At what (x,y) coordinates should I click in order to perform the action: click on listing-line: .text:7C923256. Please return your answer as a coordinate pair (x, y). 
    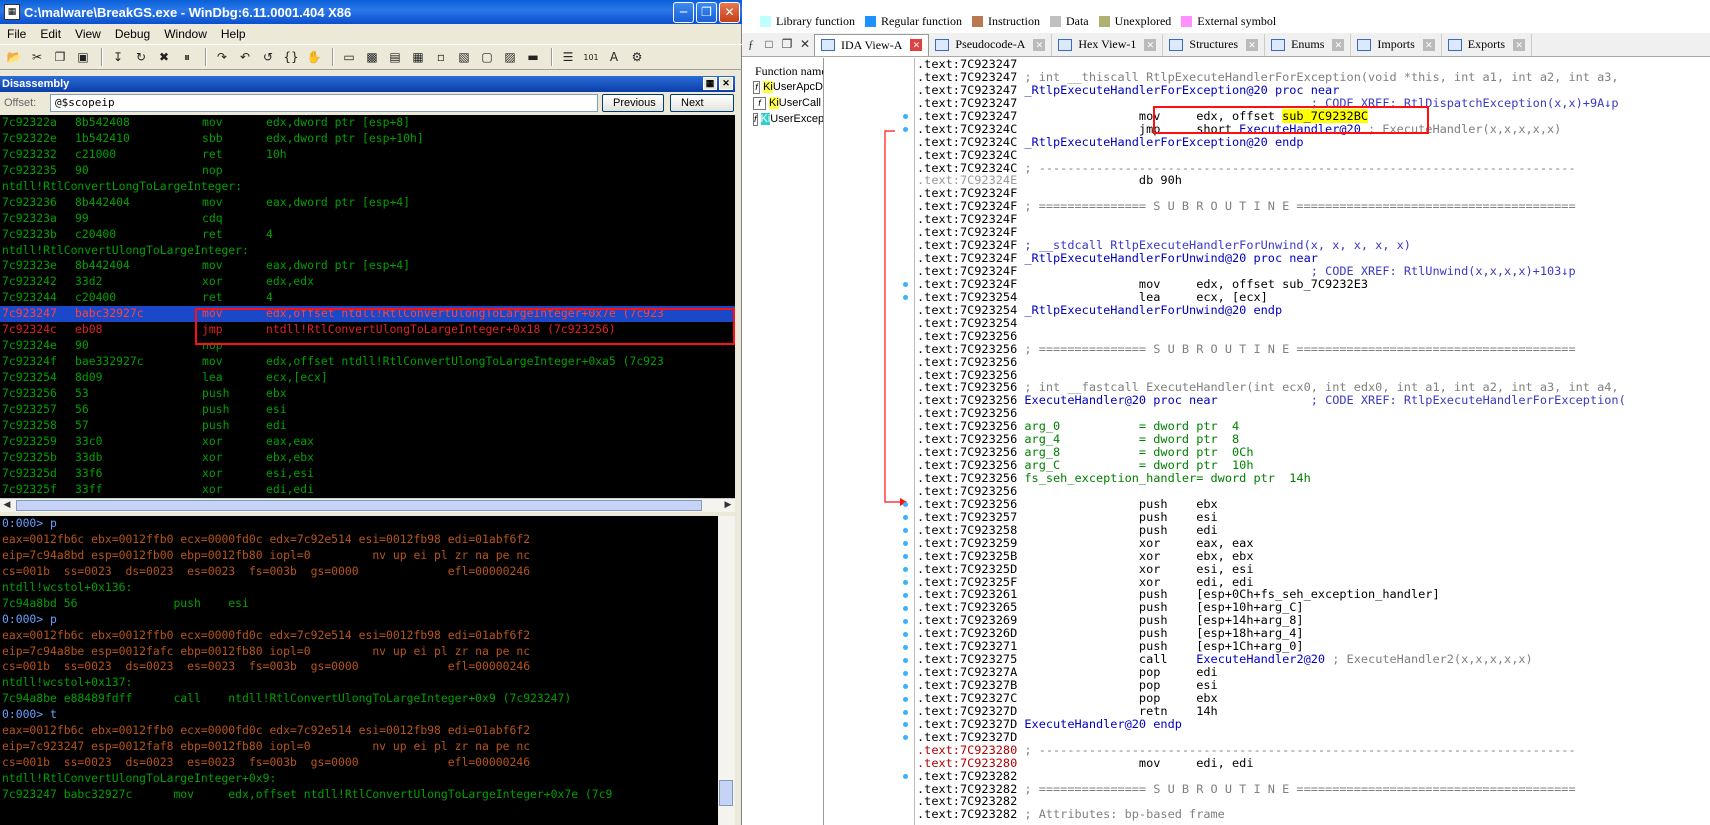
    Looking at the image, I should click on (1312, 362).